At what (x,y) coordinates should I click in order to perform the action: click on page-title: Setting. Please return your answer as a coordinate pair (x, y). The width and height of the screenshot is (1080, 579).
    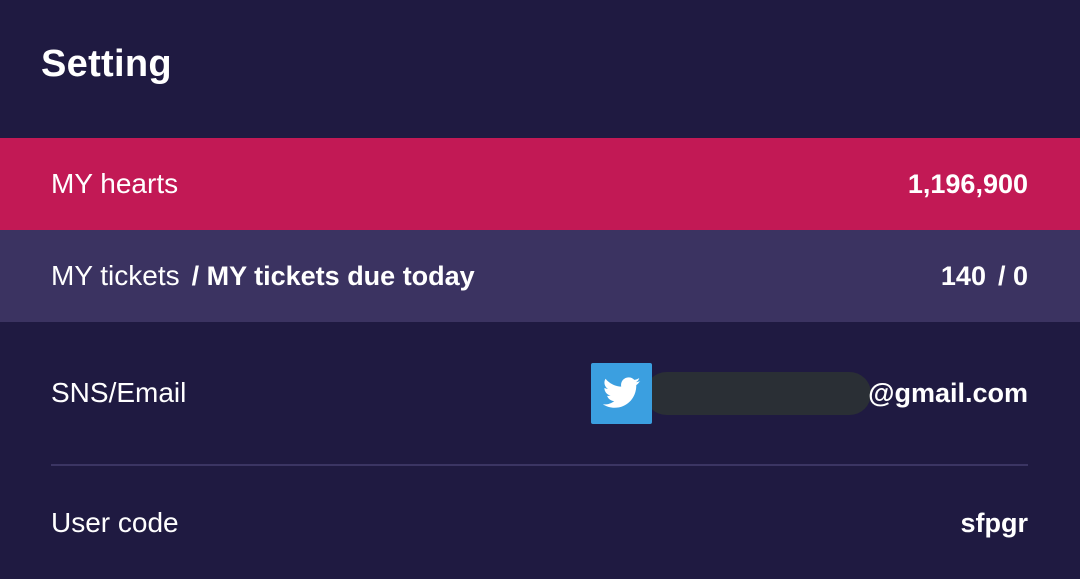
    Looking at the image, I should click on (106, 64).